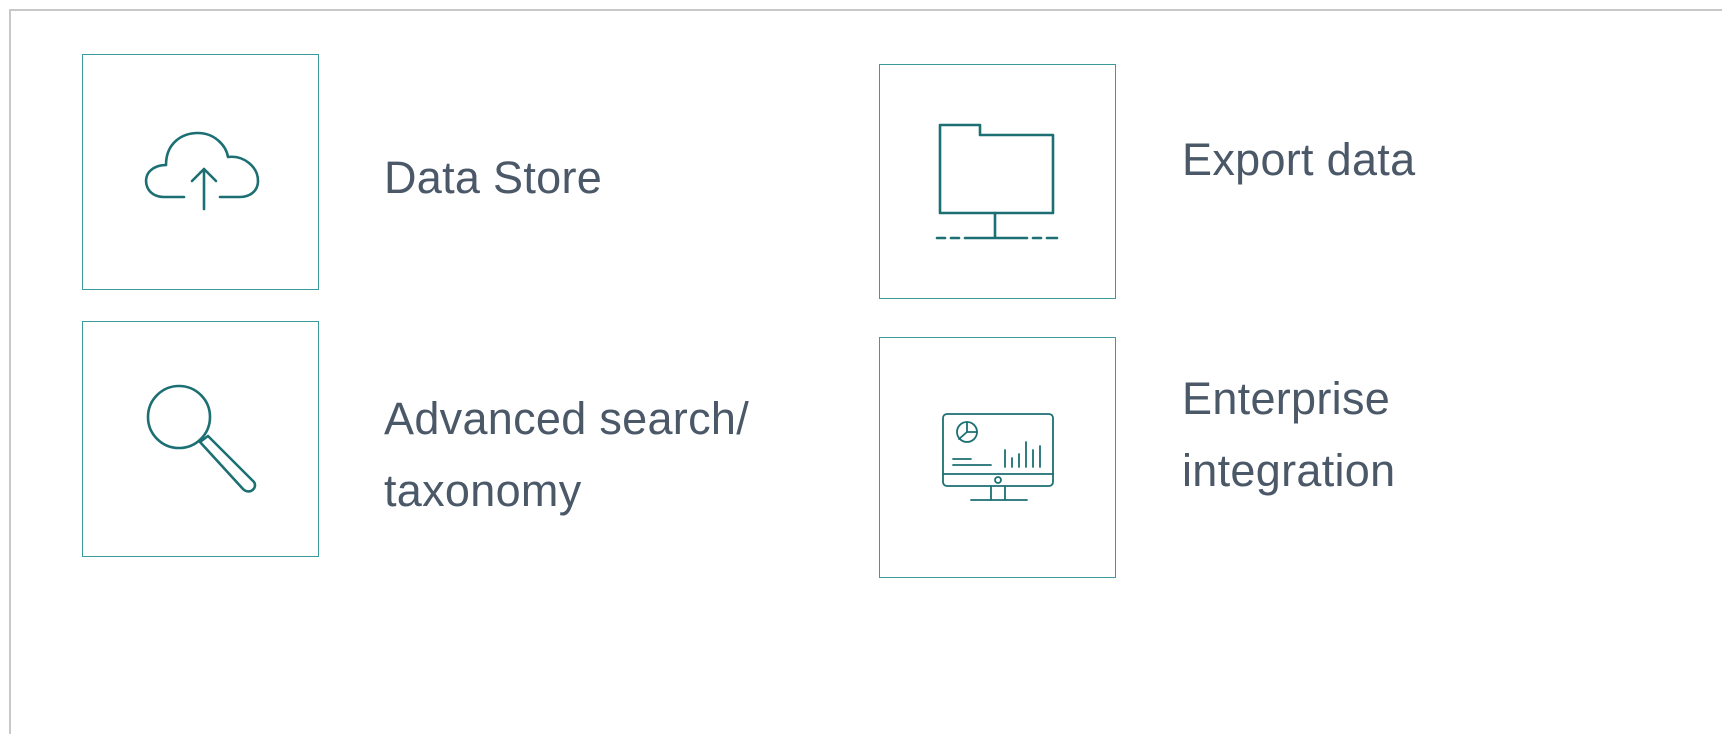 The image size is (1722, 734). I want to click on data-store-tile, so click(200, 172).